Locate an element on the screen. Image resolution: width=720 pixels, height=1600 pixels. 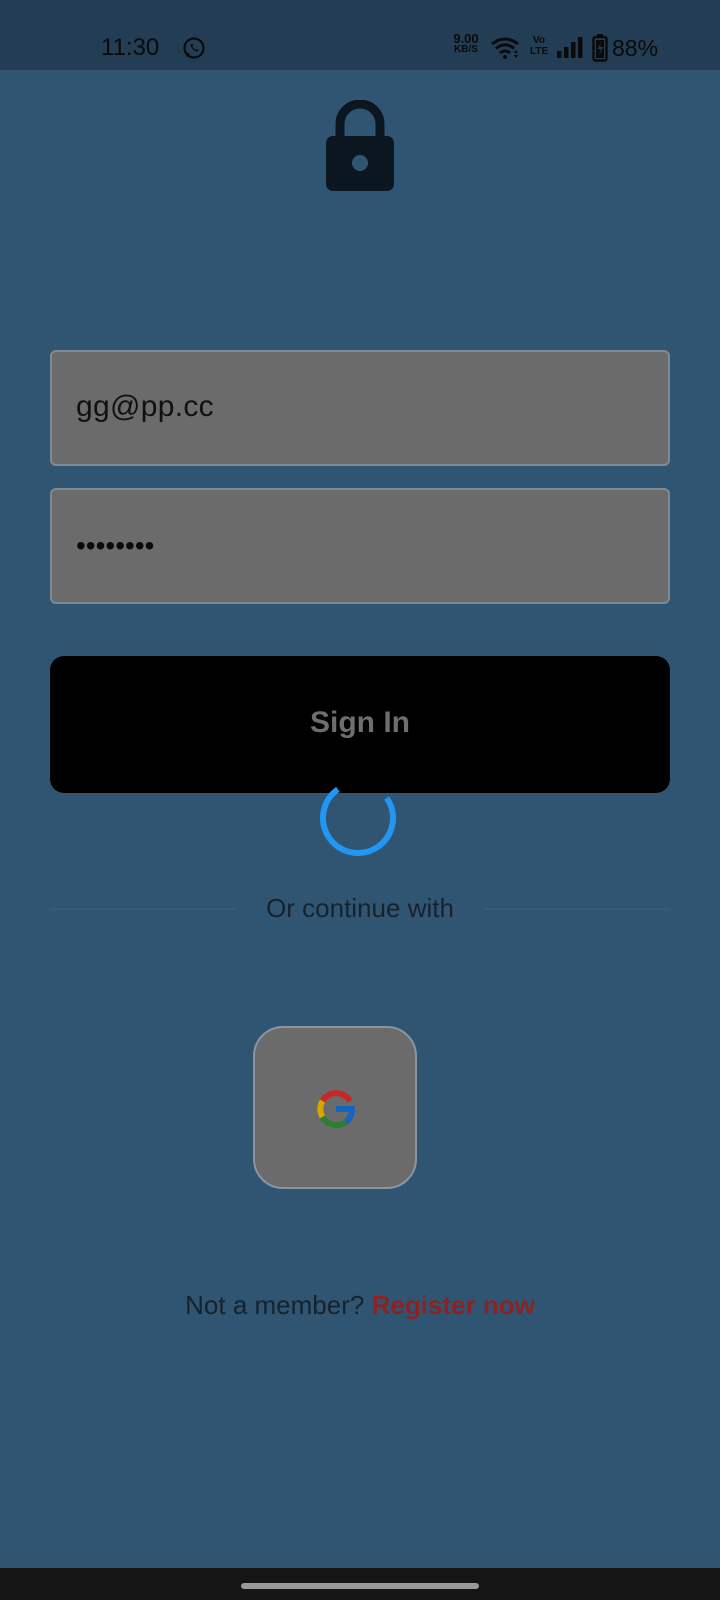
battery-icon is located at coordinates (600, 48).